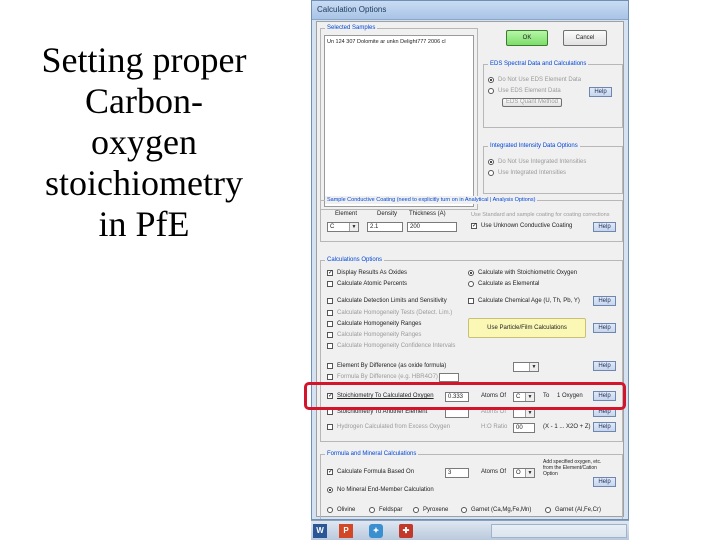  What do you see at coordinates (332, 227) in the screenshot?
I see `coating-element-value: C` at bounding box center [332, 227].